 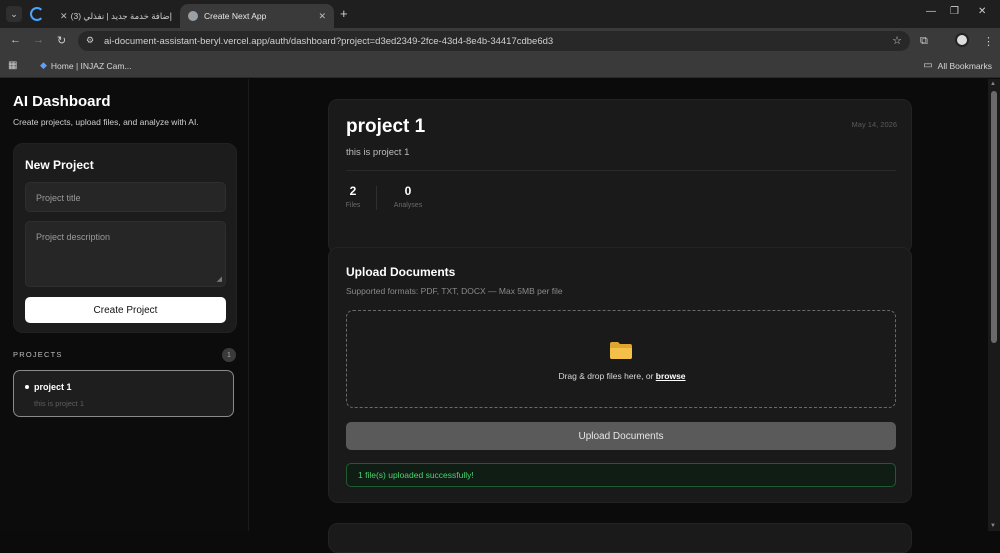 What do you see at coordinates (408, 205) in the screenshot?
I see `analyses-label: Analyses` at bounding box center [408, 205].